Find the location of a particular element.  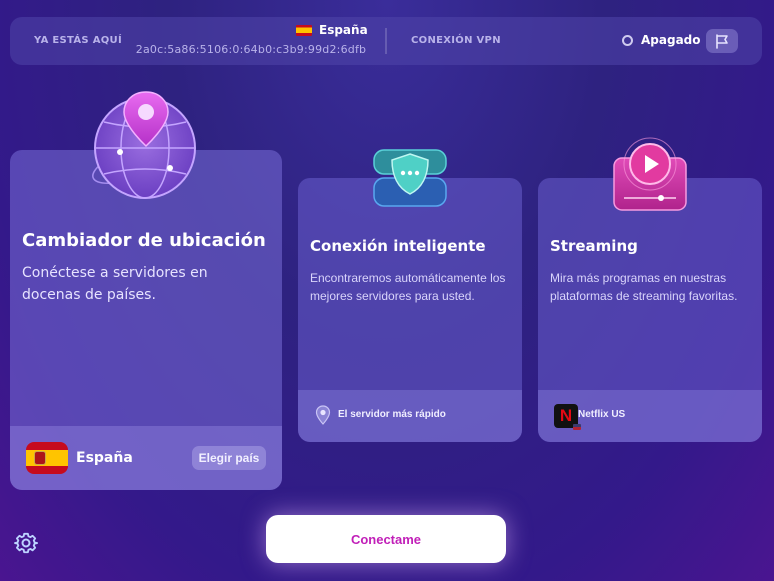

divider is located at coordinates (386, 41).